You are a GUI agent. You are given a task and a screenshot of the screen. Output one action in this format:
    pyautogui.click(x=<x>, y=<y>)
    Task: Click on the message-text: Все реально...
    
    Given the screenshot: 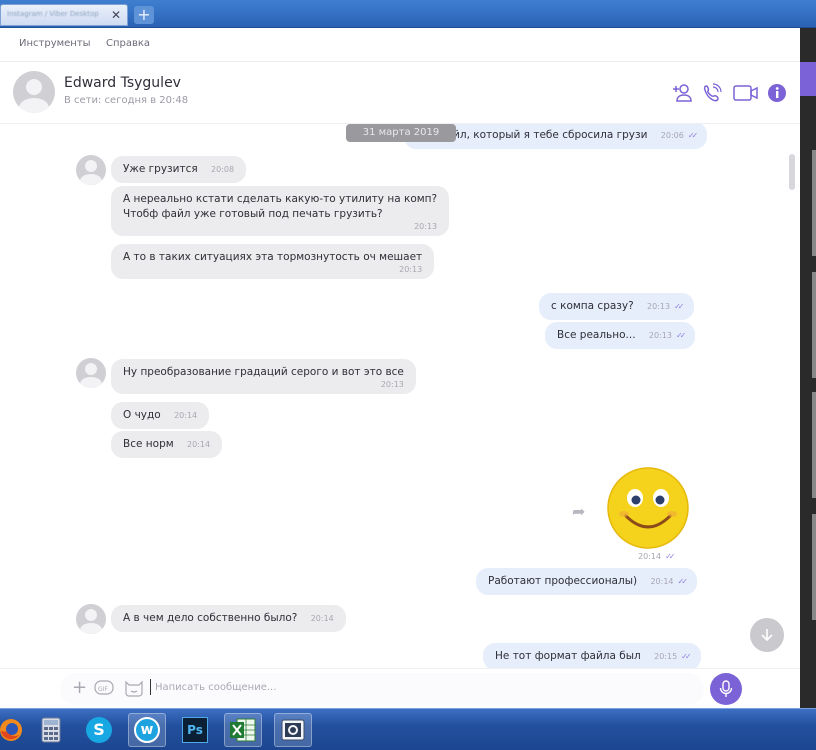 What is the action you would take?
    pyautogui.click(x=596, y=335)
    